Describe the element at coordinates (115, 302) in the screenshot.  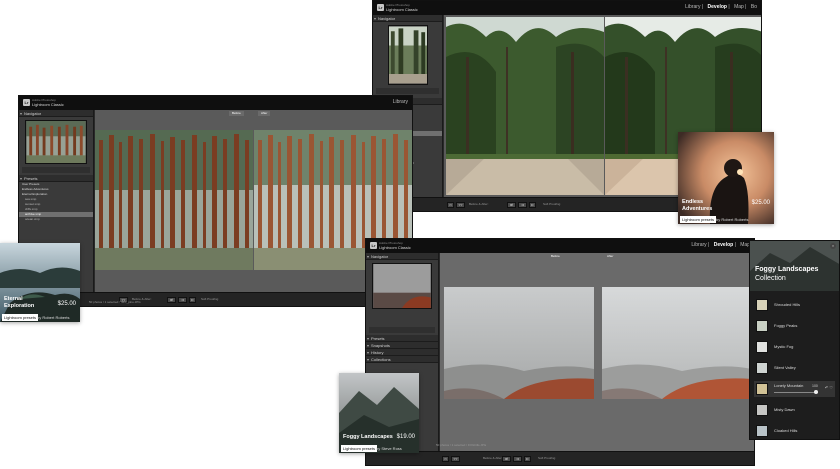
I see `filmstrip-status: 50 photos / 1 selected / IMG_pine.JPG` at that location.